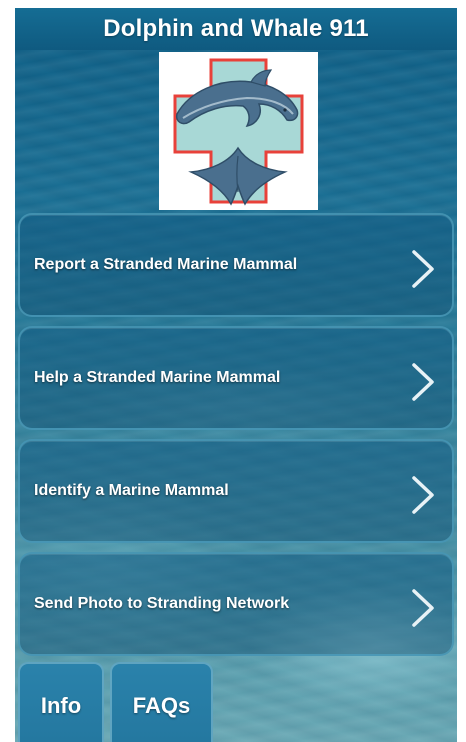 This screenshot has height=742, width=466. Describe the element at coordinates (61, 705) in the screenshot. I see `tab-label: Info` at that location.